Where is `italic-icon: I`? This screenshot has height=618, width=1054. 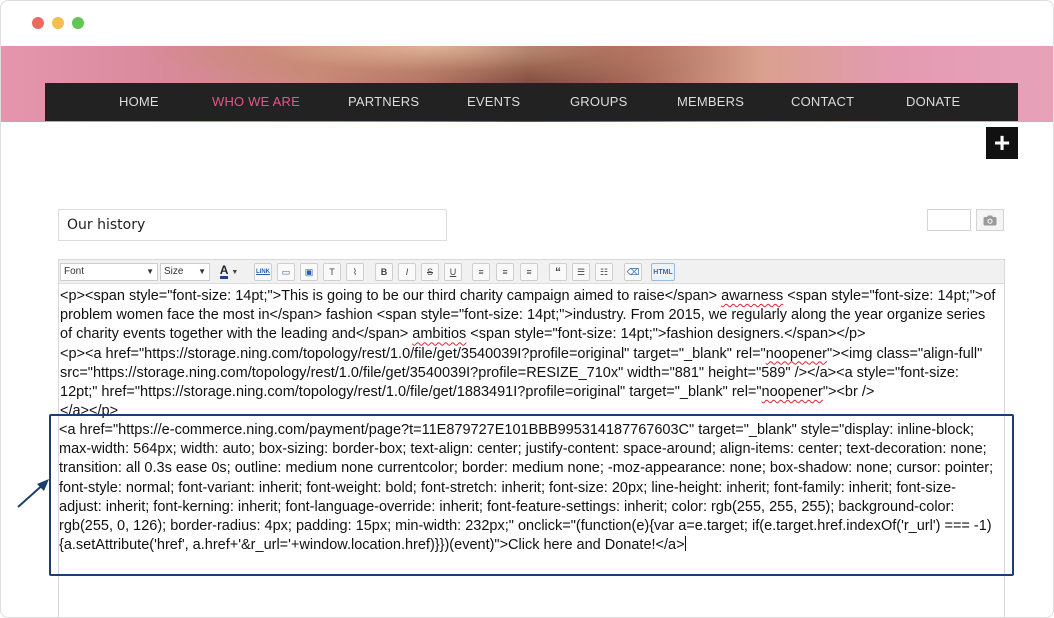
italic-icon: I is located at coordinates (407, 272).